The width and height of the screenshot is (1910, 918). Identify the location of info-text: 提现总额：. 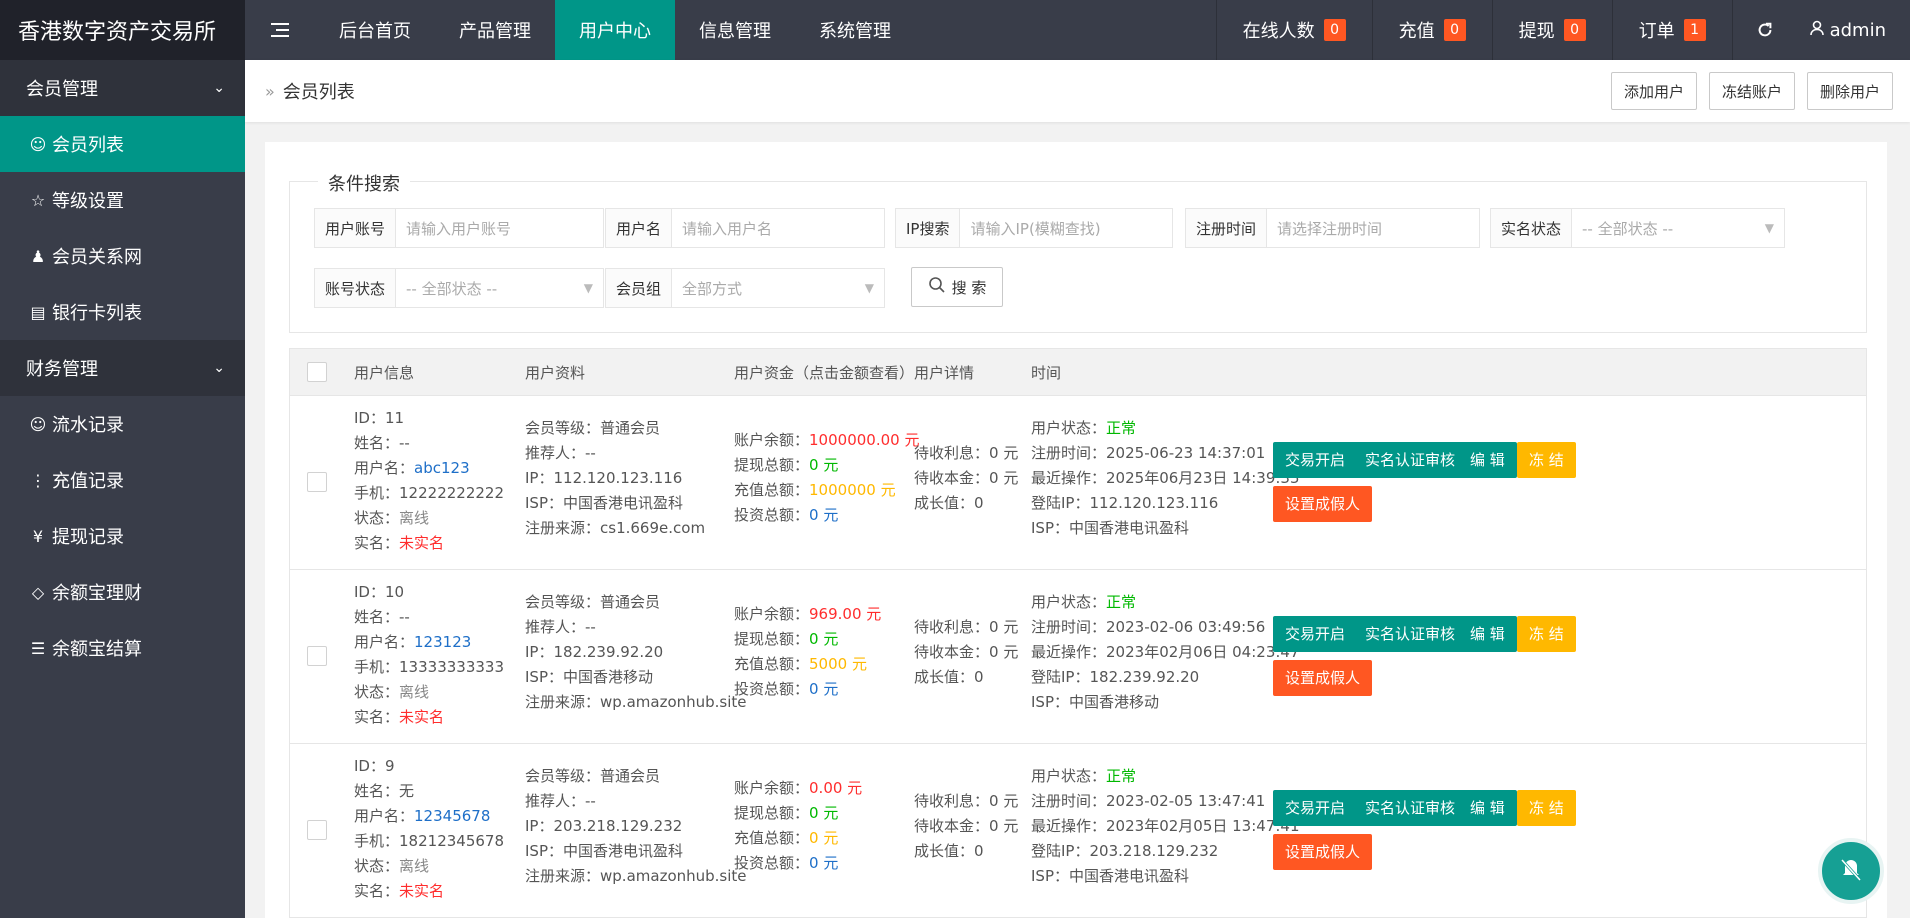
(772, 813).